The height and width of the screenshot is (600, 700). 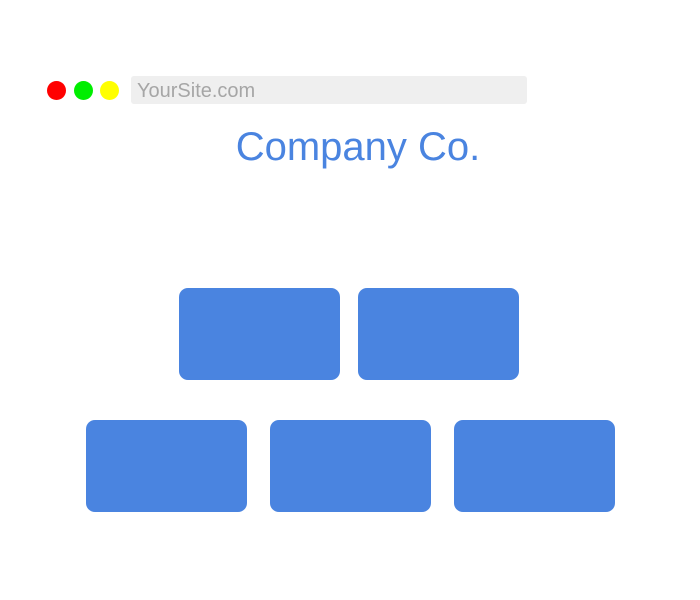 What do you see at coordinates (329, 90) in the screenshot?
I see `address-bar: YourSite.com` at bounding box center [329, 90].